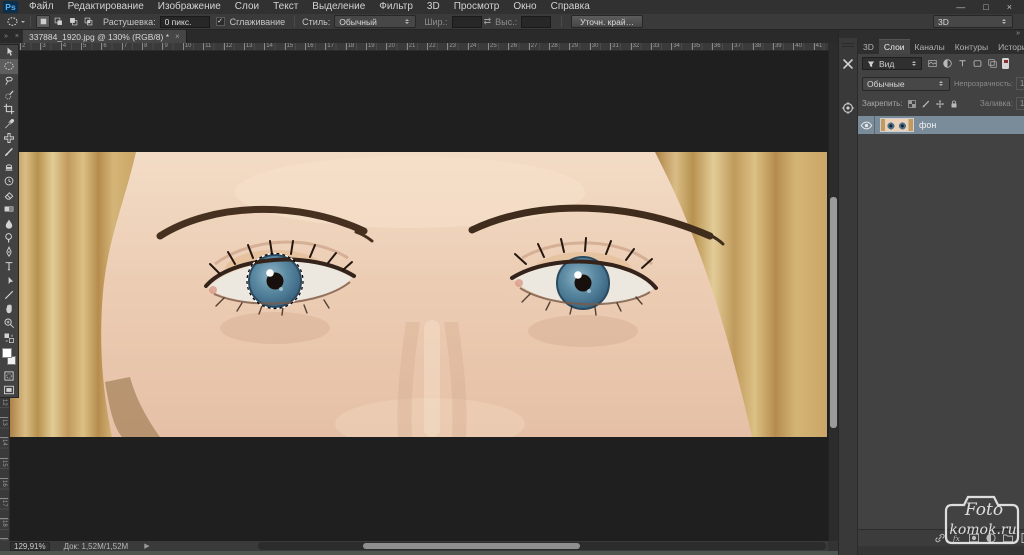 This screenshot has width=1024, height=555. Describe the element at coordinates (58, 21) in the screenshot. I see `add-to-selection-mode-button` at that location.